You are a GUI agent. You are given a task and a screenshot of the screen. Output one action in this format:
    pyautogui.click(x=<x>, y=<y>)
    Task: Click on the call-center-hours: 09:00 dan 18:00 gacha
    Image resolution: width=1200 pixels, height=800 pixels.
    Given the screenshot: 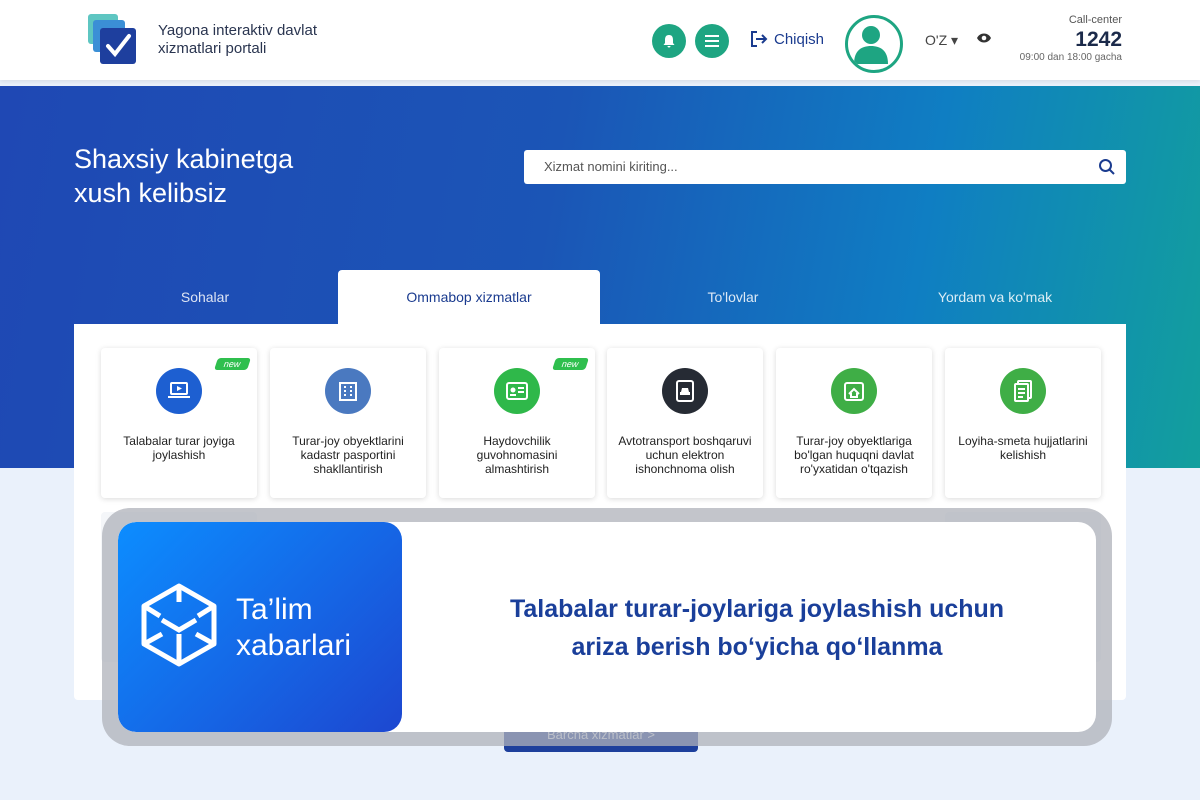 What is the action you would take?
    pyautogui.click(x=1070, y=57)
    